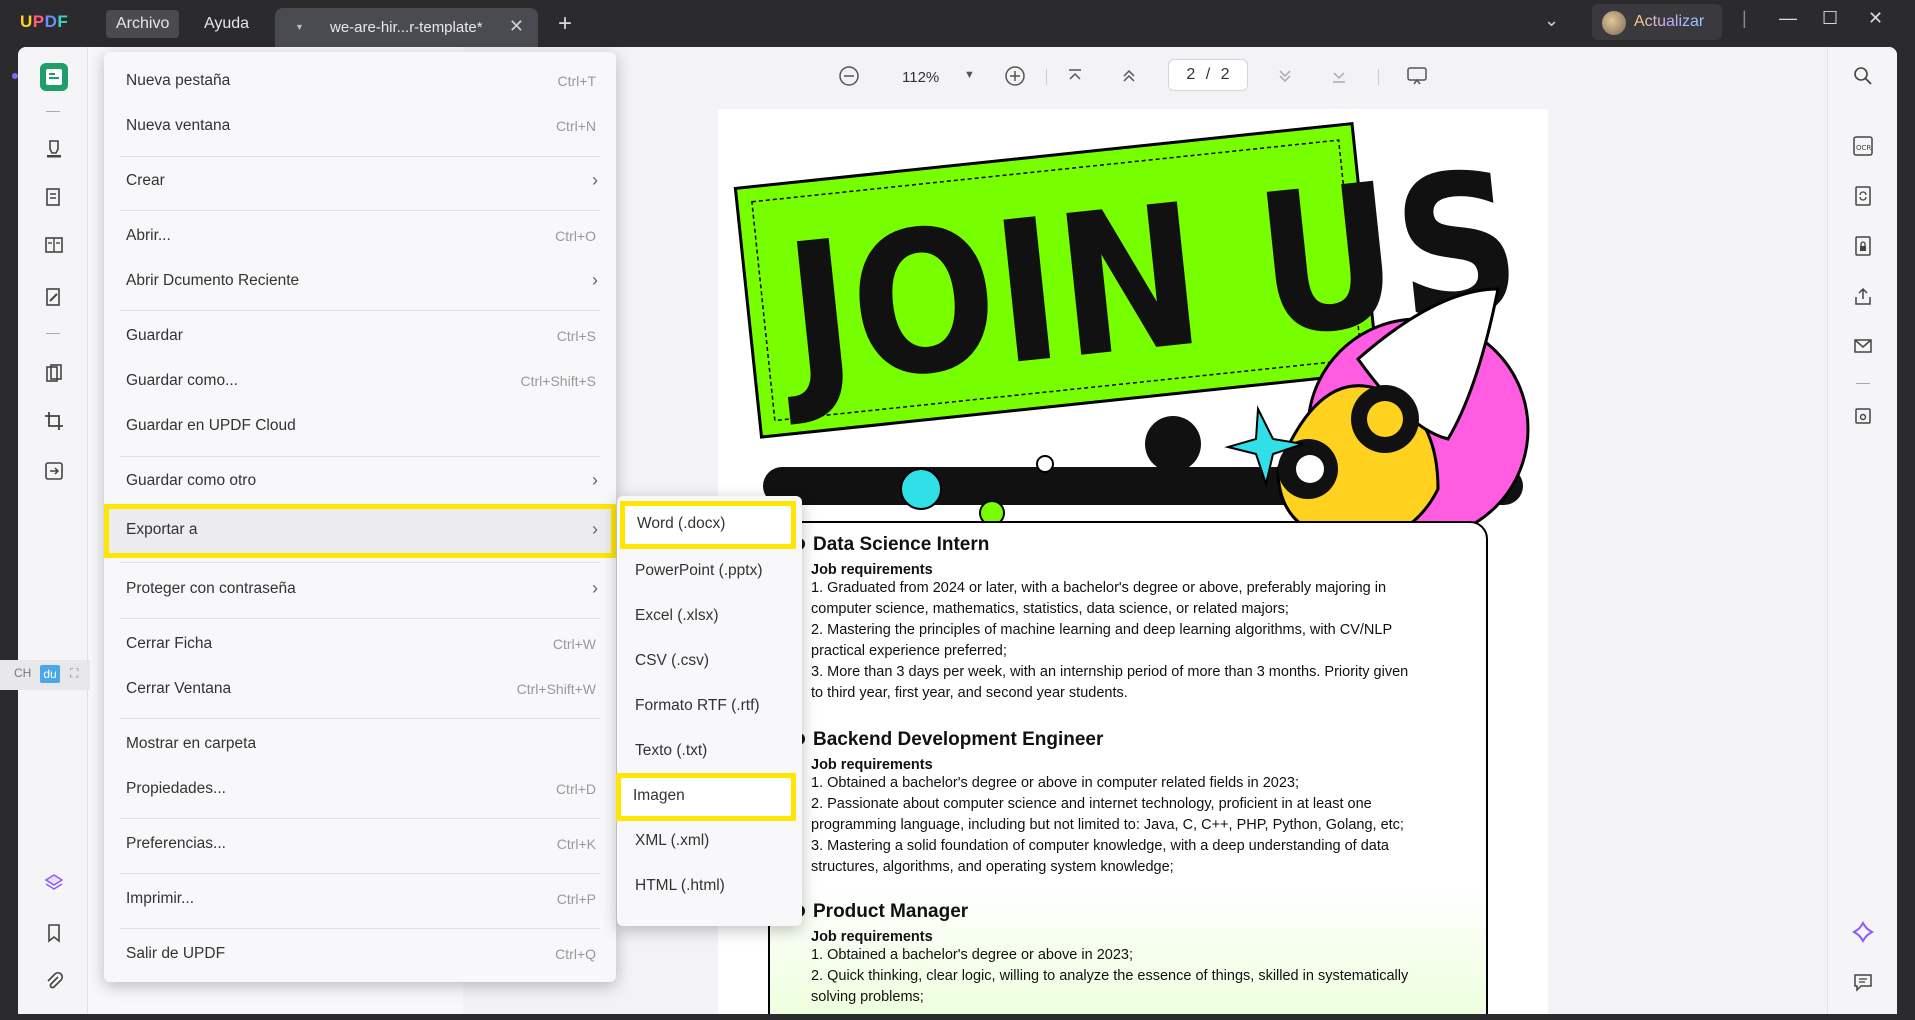  What do you see at coordinates (672, 660) in the screenshot?
I see `menu-label: CSV (.csv)` at bounding box center [672, 660].